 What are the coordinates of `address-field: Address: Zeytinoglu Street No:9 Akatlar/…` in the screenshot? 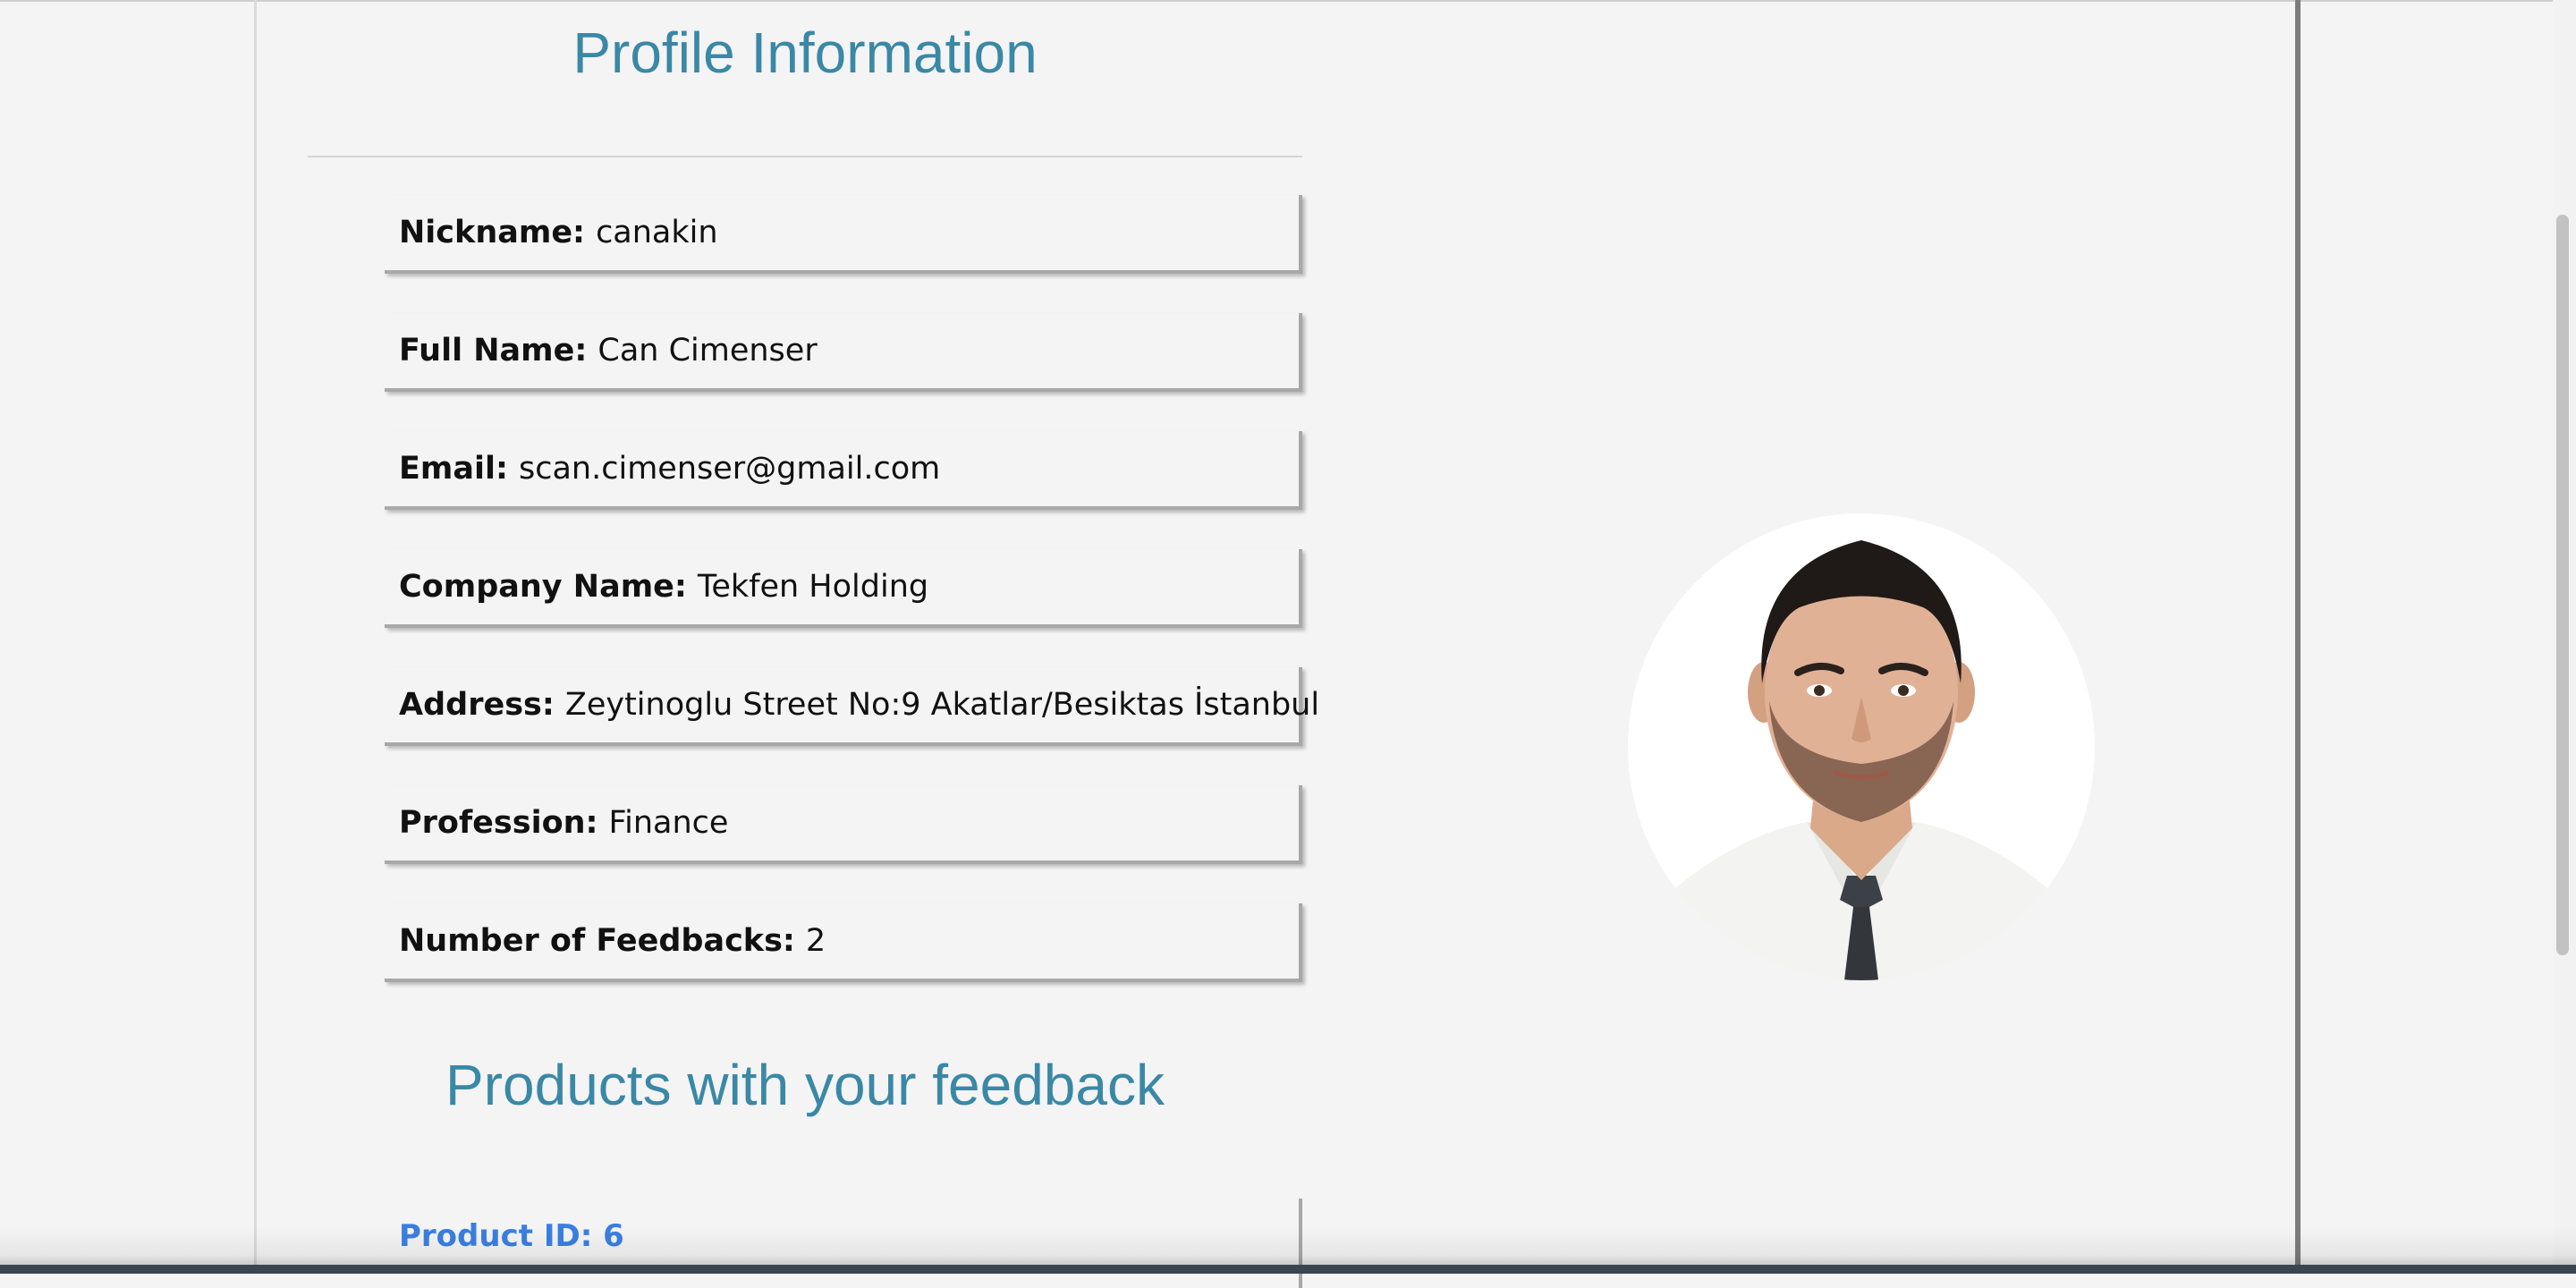 It's located at (852, 706).